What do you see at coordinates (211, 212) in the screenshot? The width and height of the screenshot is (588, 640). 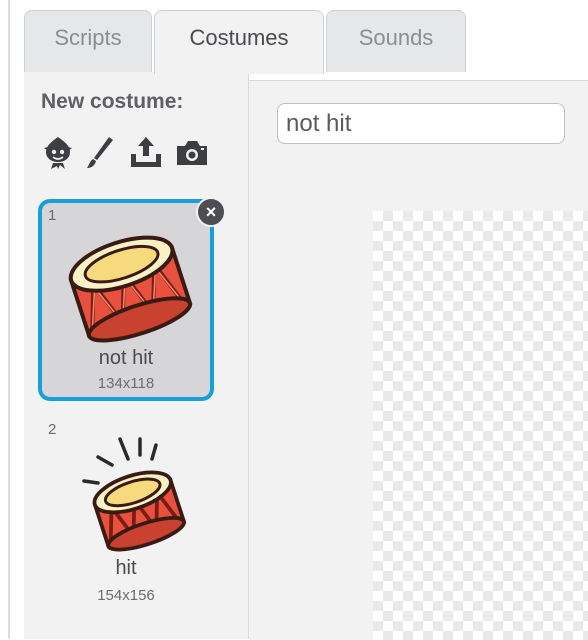 I see `delete-costume-icon: ×` at bounding box center [211, 212].